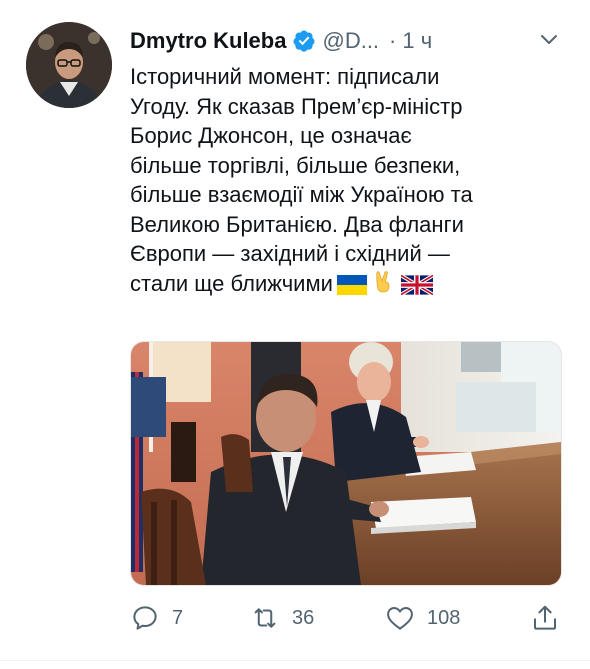 This screenshot has height=669, width=590. Describe the element at coordinates (422, 618) in the screenshot. I see `like-button: 108` at that location.